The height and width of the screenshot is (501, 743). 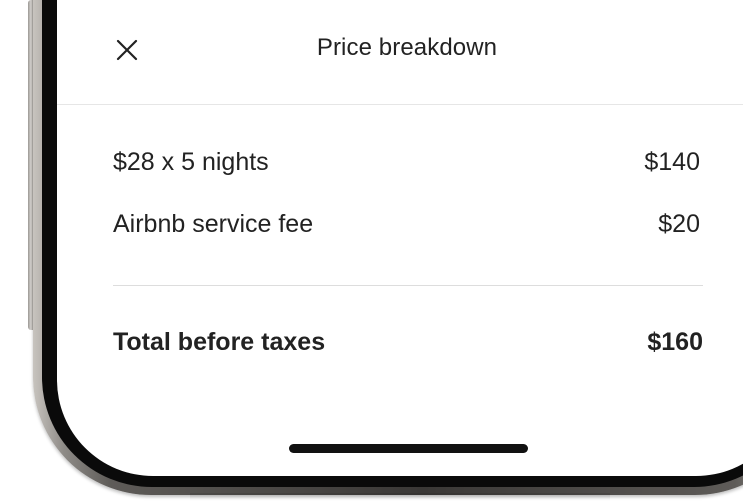 What do you see at coordinates (408, 342) in the screenshot?
I see `total-row: Total before taxes $160` at bounding box center [408, 342].